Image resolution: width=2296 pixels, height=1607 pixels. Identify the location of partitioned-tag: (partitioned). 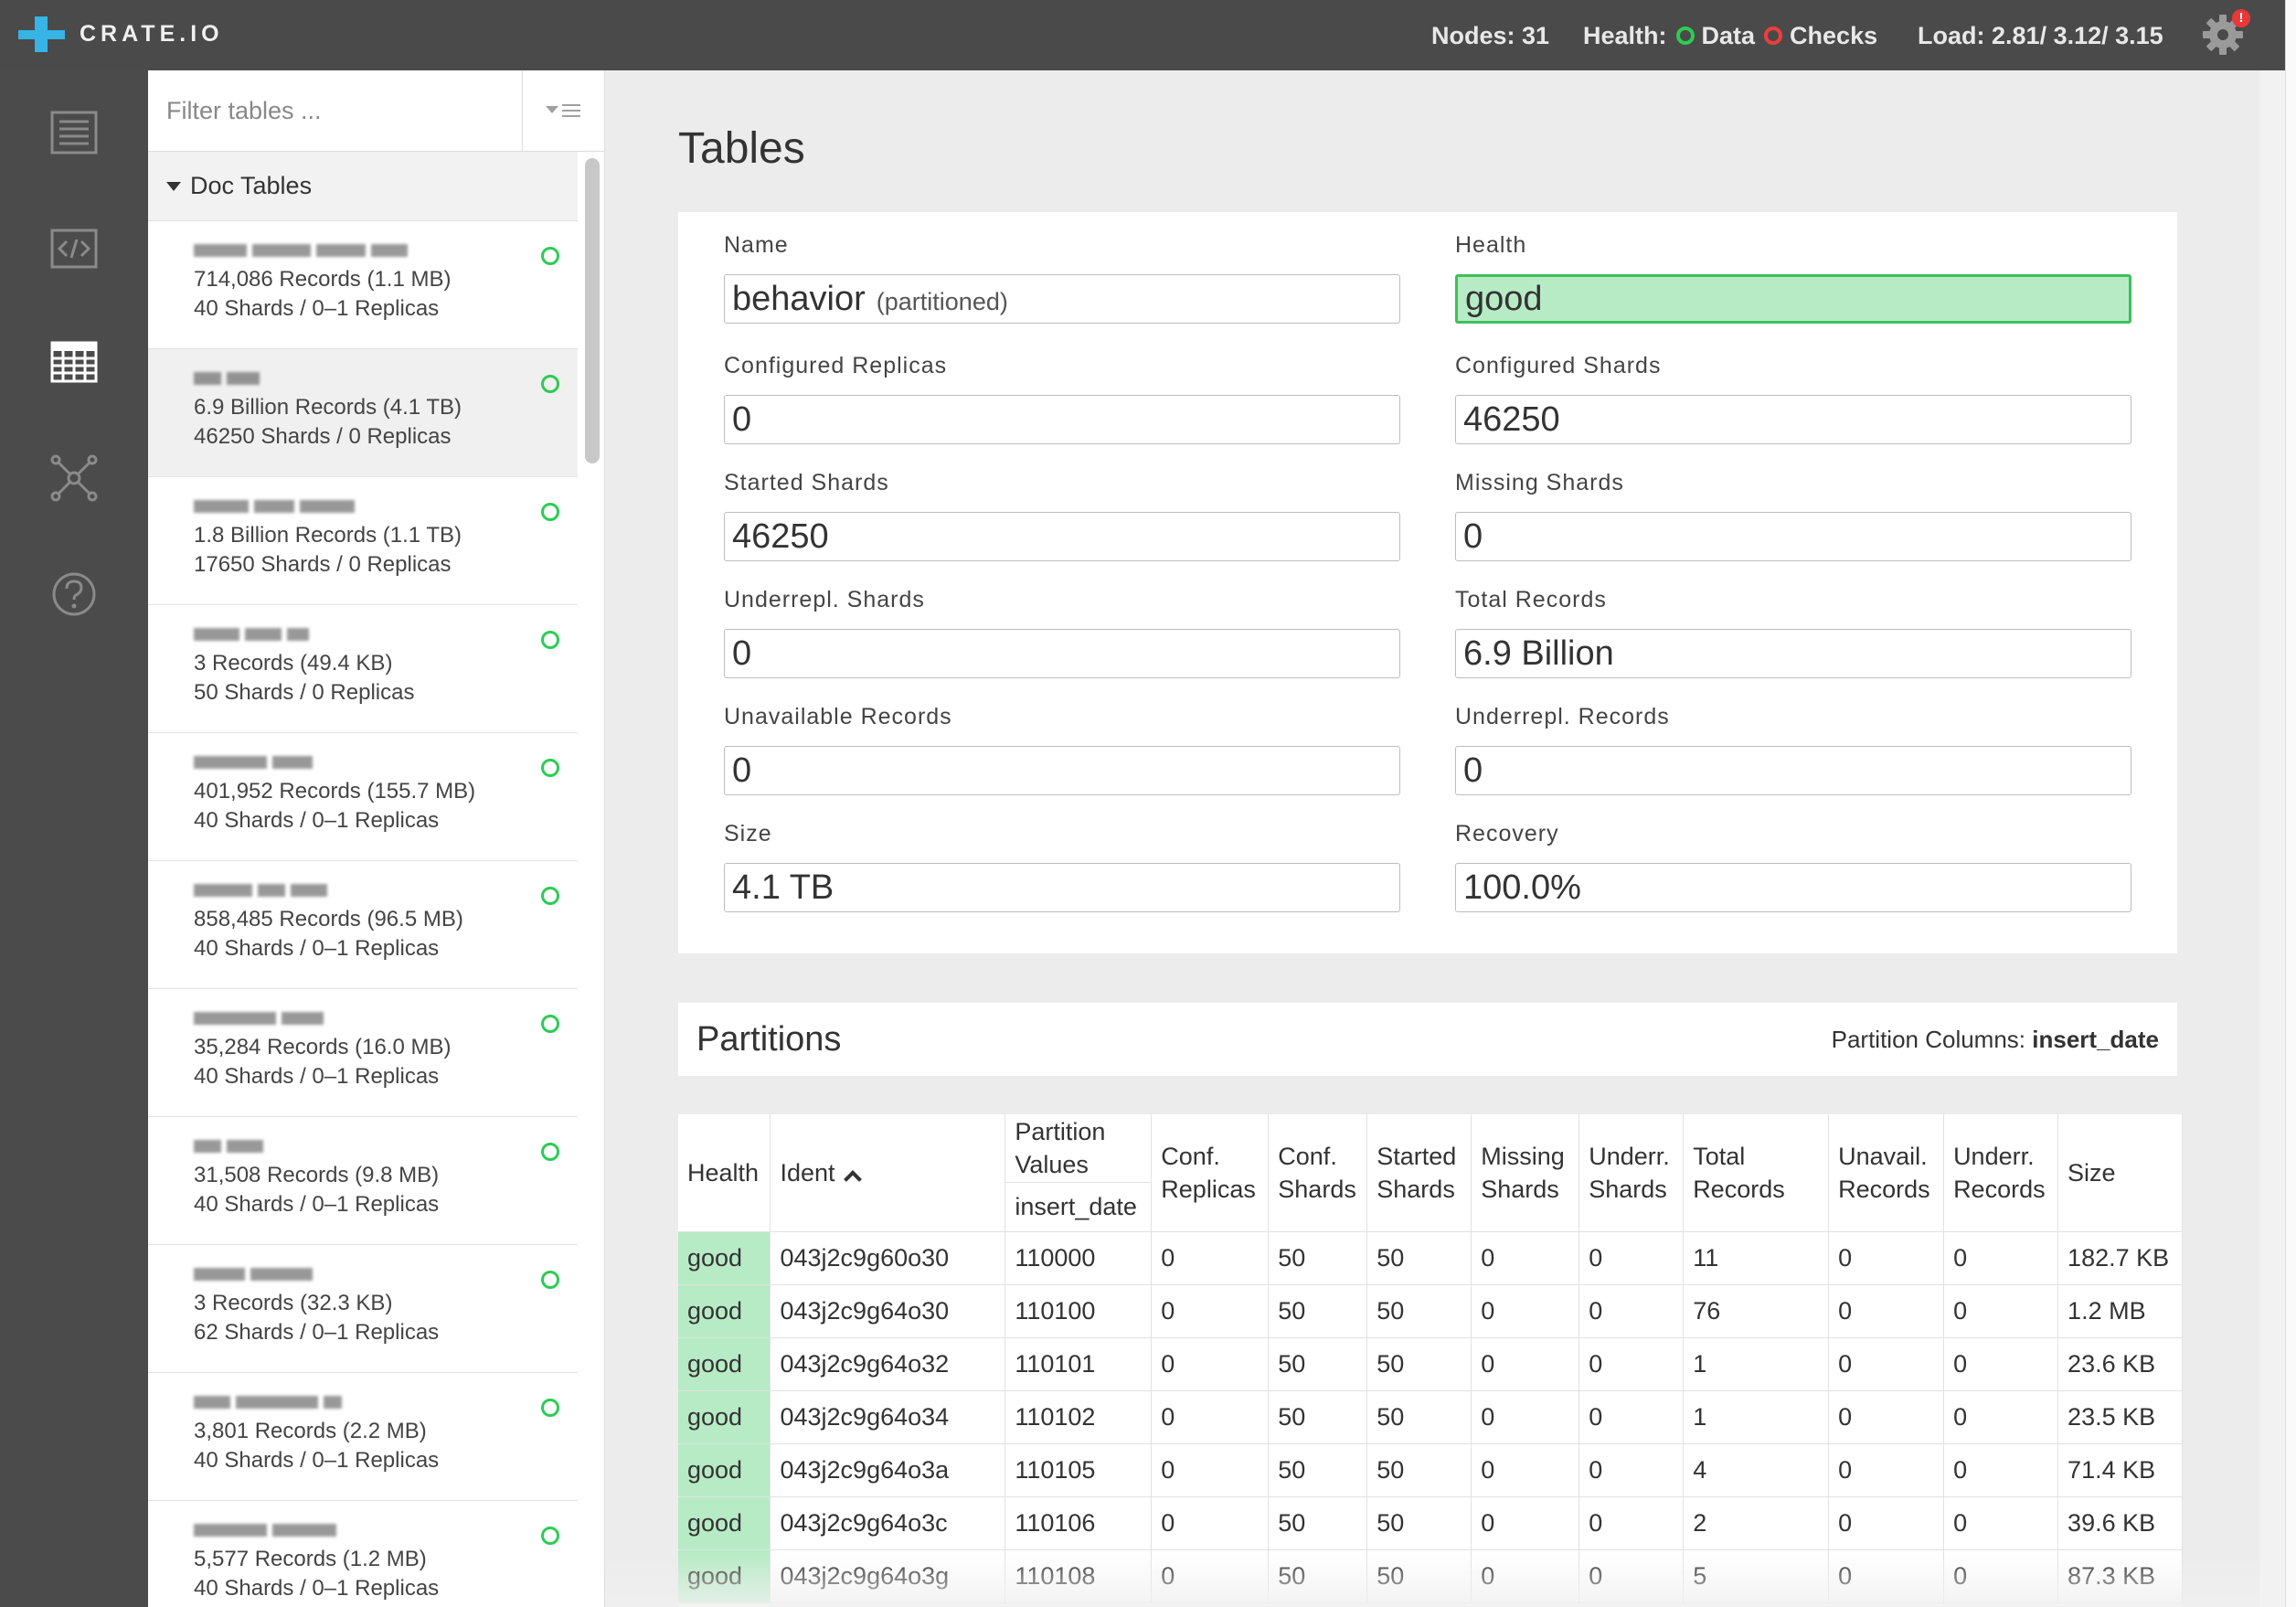
(942, 301).